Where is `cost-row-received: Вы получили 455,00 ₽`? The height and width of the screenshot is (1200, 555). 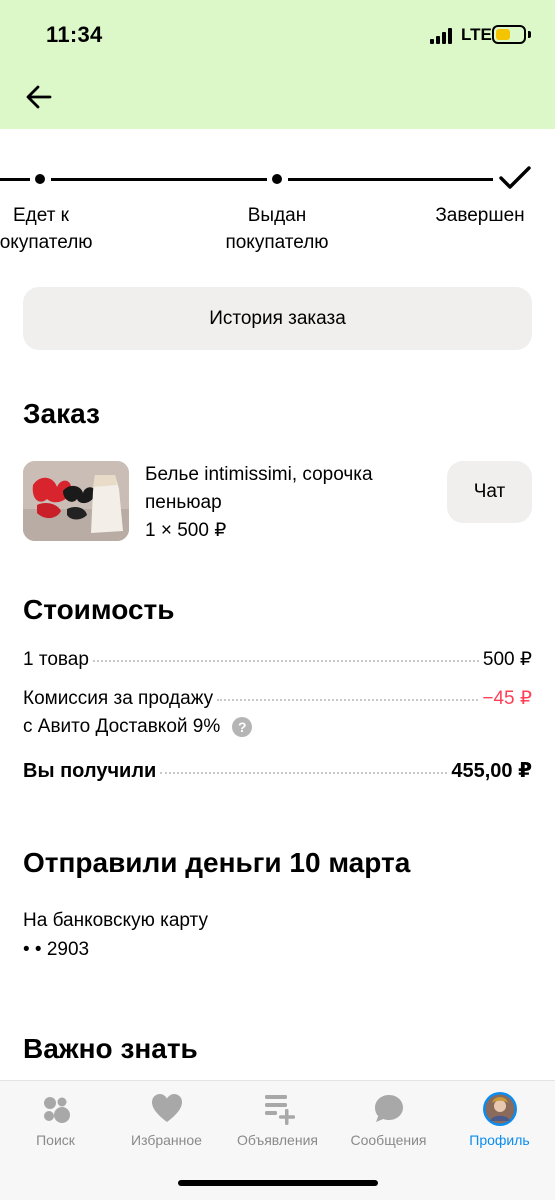
cost-row-received: Вы получили 455,00 ₽ is located at coordinates (277, 770).